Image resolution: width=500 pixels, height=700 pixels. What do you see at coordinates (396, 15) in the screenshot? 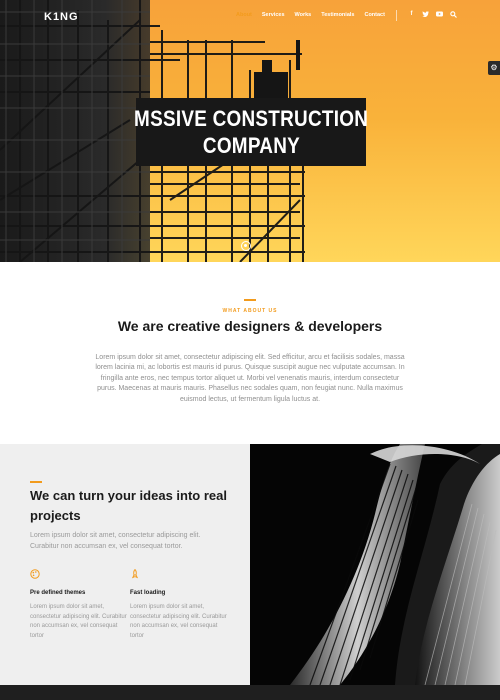
I see `nav-divider` at bounding box center [396, 15].